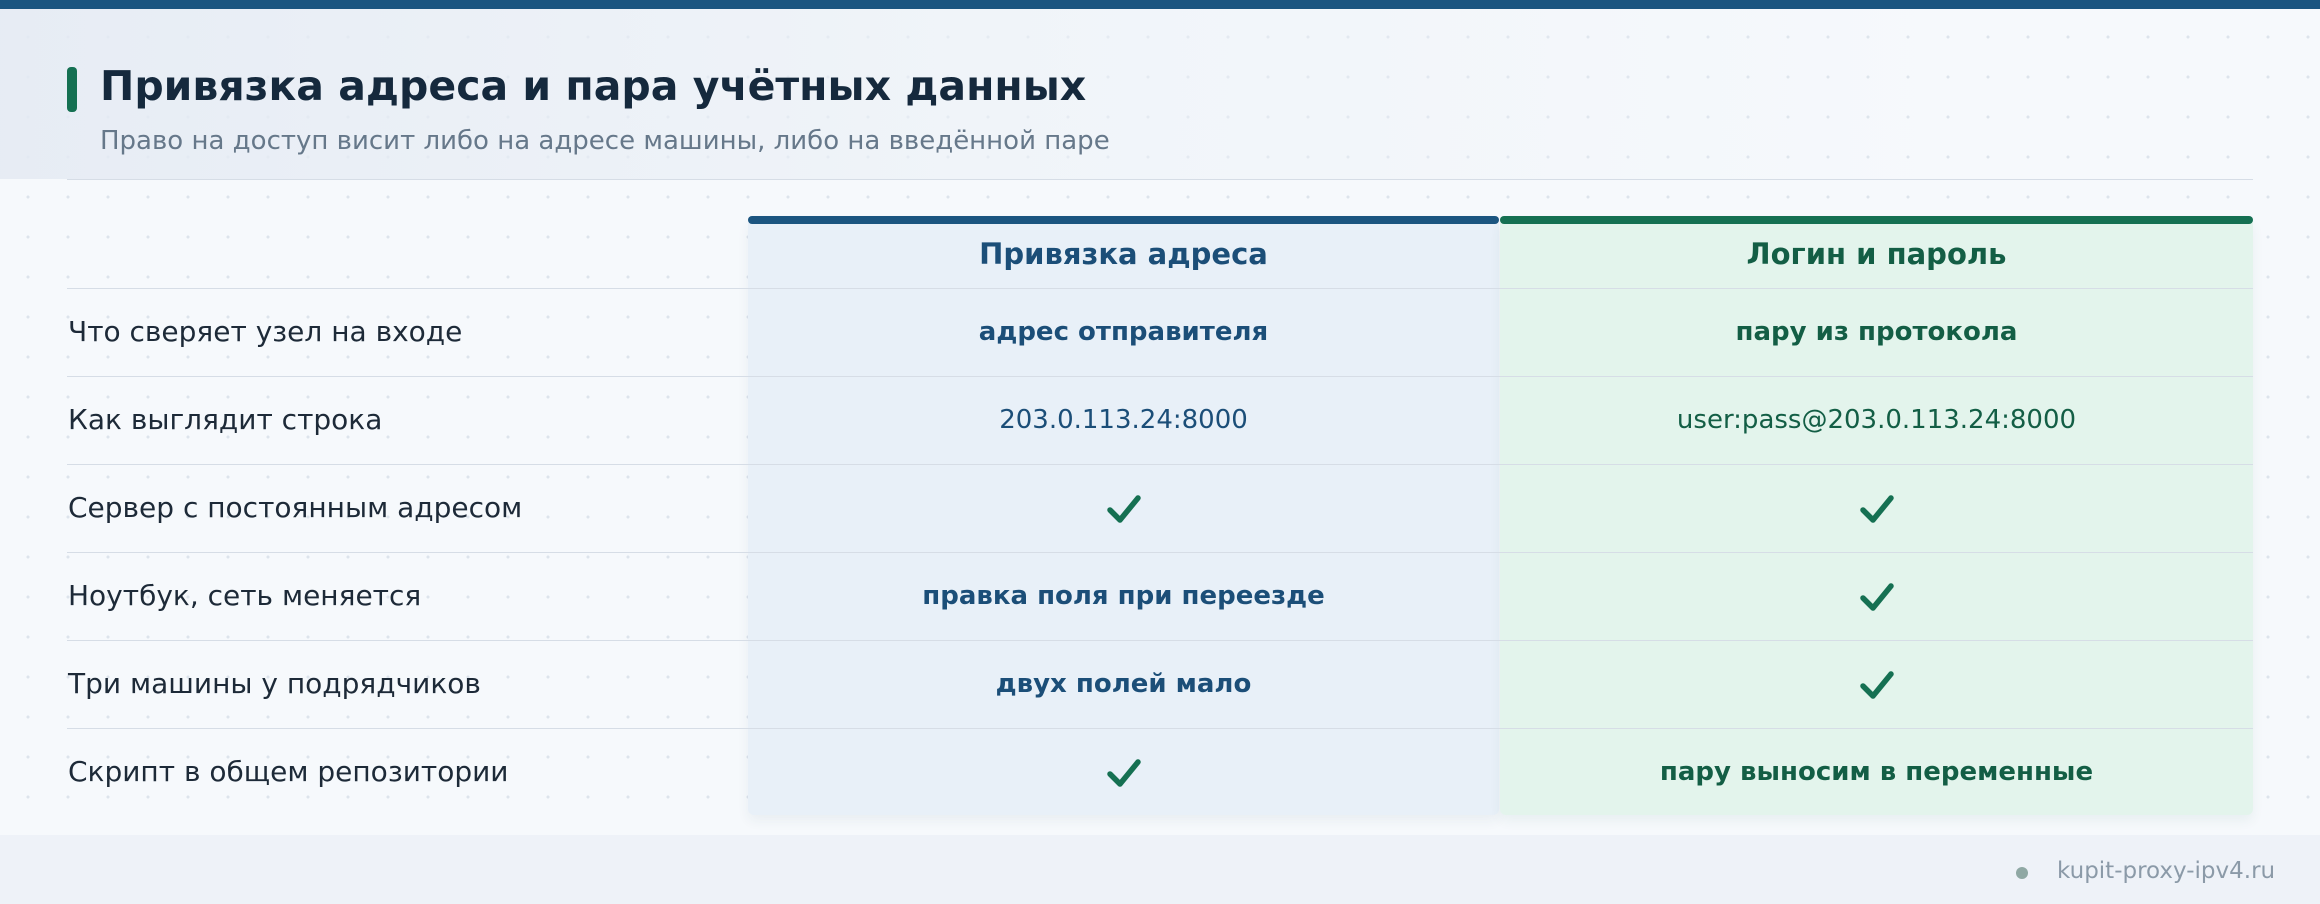 The height and width of the screenshot is (904, 2320). Describe the element at coordinates (1123, 254) in the screenshot. I see `column-header-address-binding: Привязка адреса` at that location.